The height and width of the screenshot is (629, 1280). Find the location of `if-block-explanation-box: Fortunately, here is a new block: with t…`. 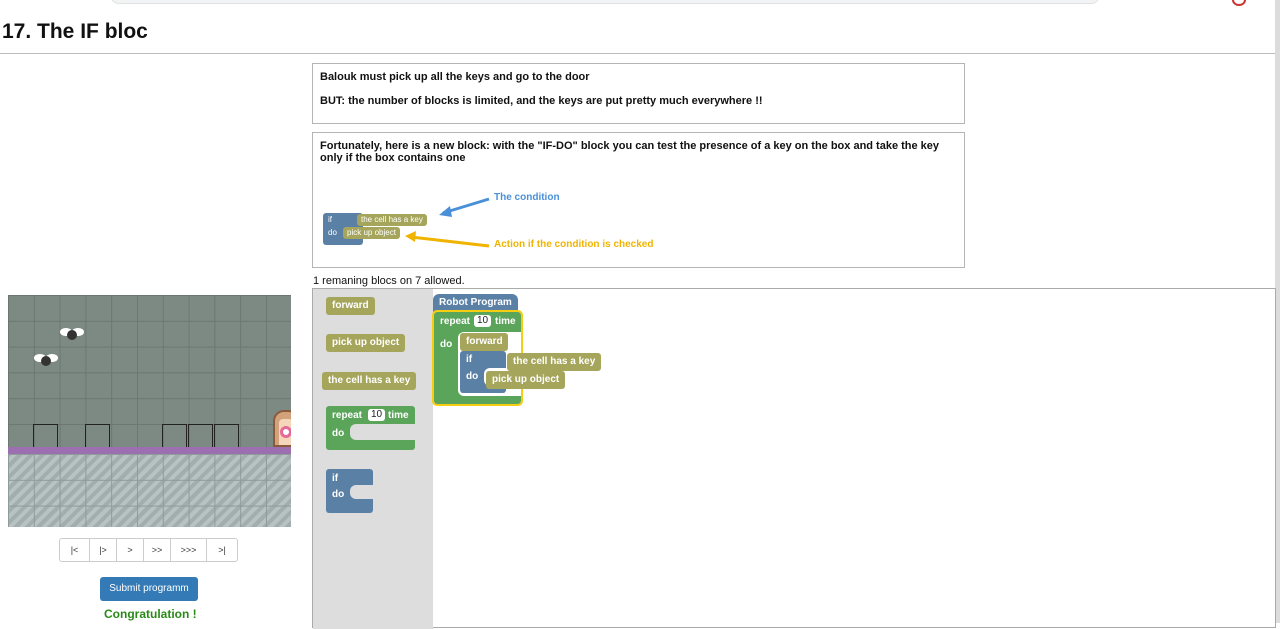

if-block-explanation-box: Fortunately, here is a new block: with t… is located at coordinates (638, 200).